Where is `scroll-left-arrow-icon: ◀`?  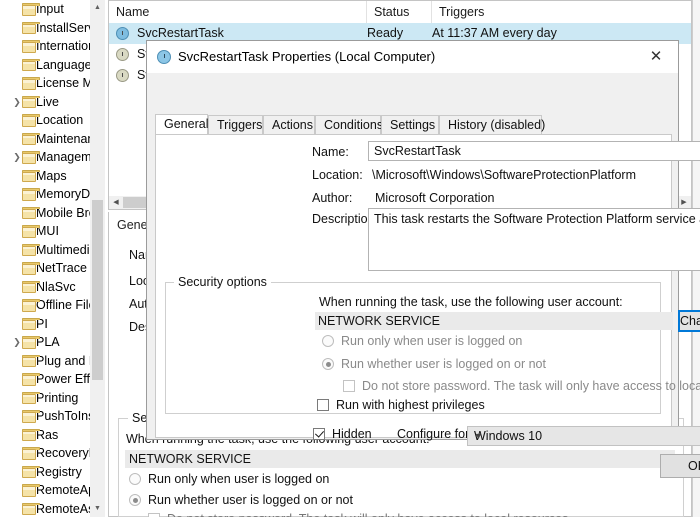 scroll-left-arrow-icon: ◀ is located at coordinates (116, 202).